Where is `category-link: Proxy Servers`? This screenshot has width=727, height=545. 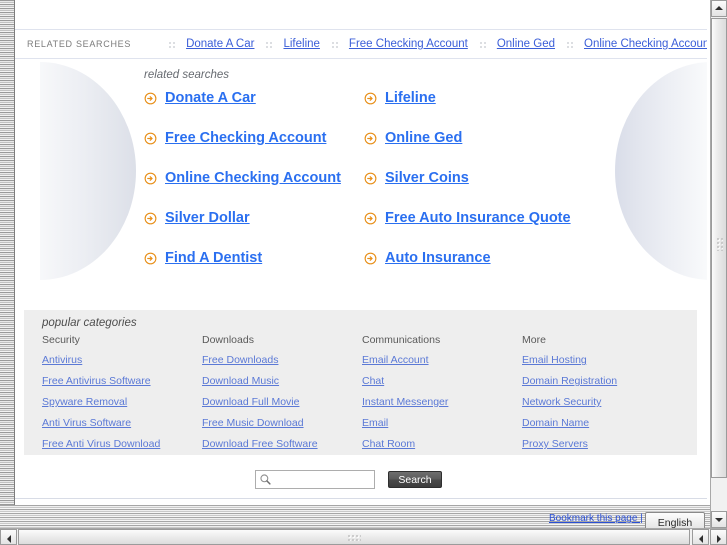
category-link: Proxy Servers is located at coordinates (602, 444).